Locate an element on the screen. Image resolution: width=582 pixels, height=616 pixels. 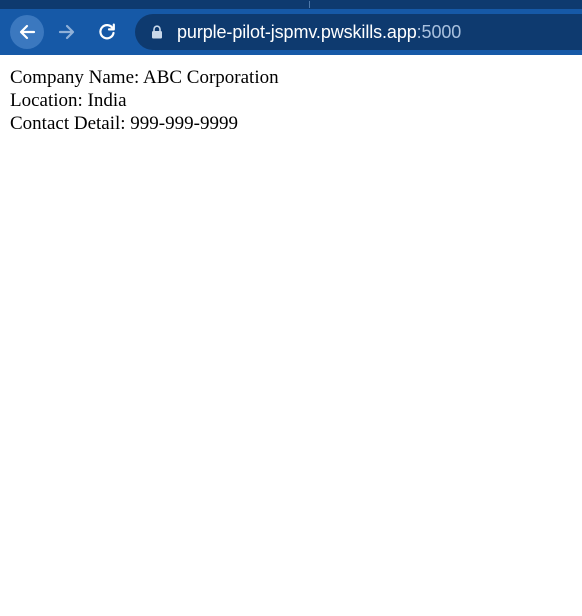
url-host: purple-pilot-jspmv.pwskills.app is located at coordinates (297, 32).